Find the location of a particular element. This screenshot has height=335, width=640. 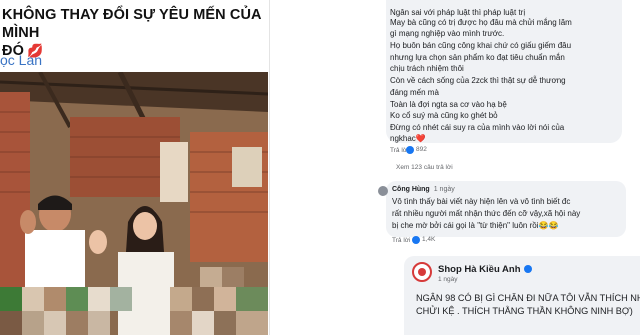

reply-card is located at coordinates (522, 295).